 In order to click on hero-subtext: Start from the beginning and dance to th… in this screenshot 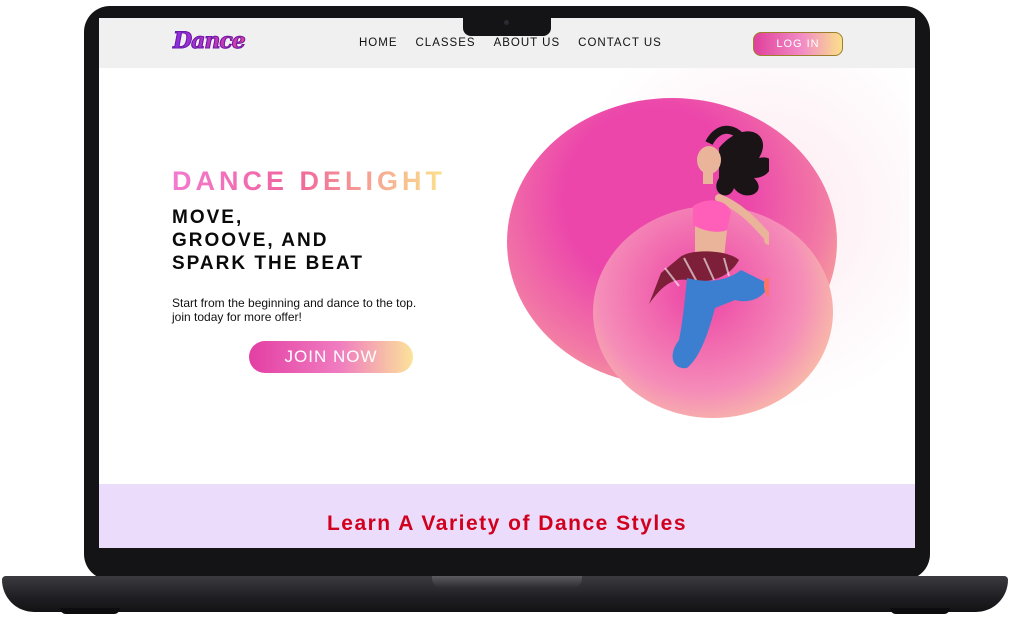, I will do `click(332, 310)`.